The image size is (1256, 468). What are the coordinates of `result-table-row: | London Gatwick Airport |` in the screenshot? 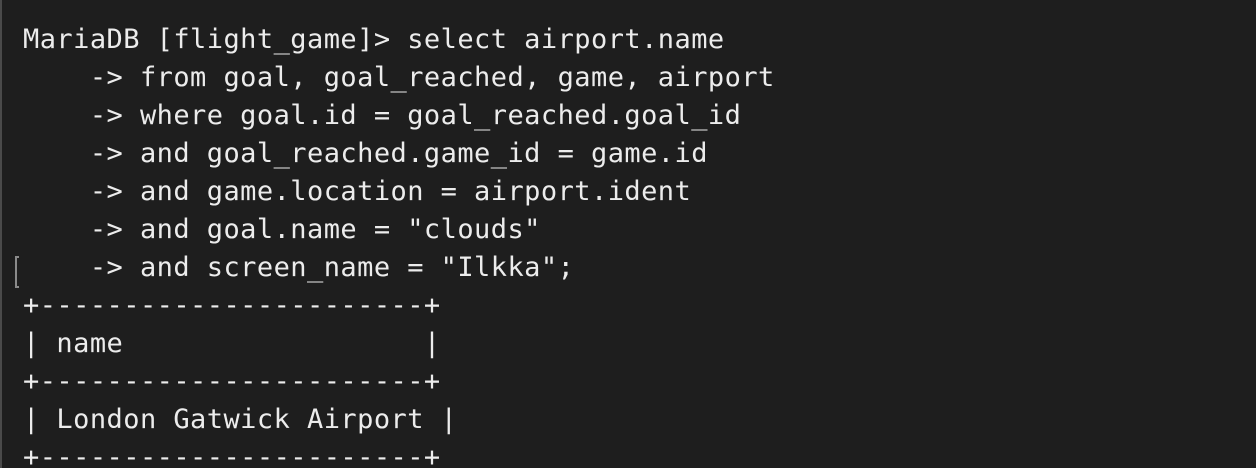 It's located at (240, 419).